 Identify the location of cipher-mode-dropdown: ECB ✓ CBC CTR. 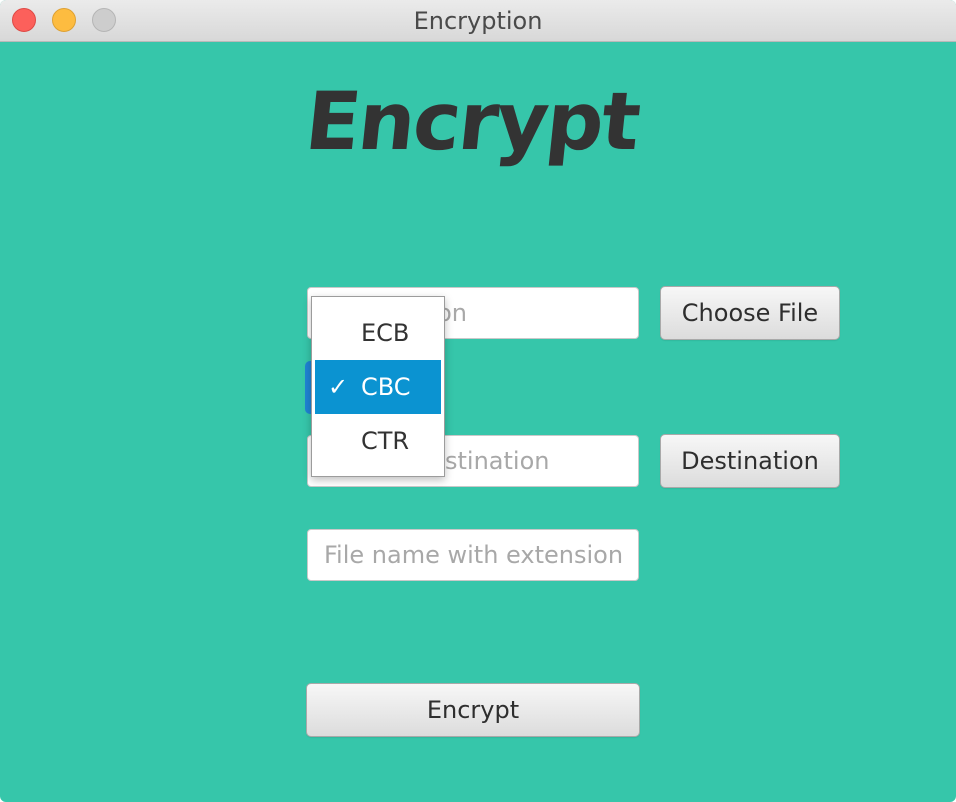
(378, 386).